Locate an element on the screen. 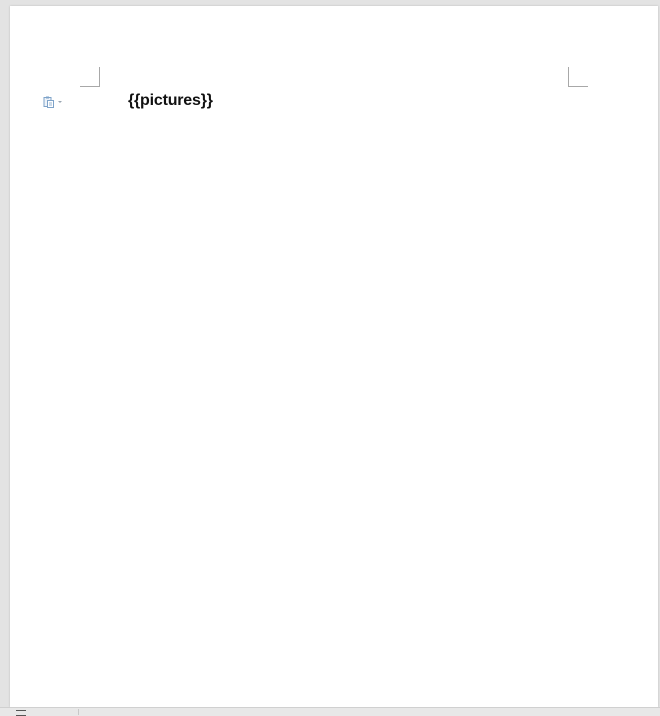  status-bar-divider is located at coordinates (78, 712).